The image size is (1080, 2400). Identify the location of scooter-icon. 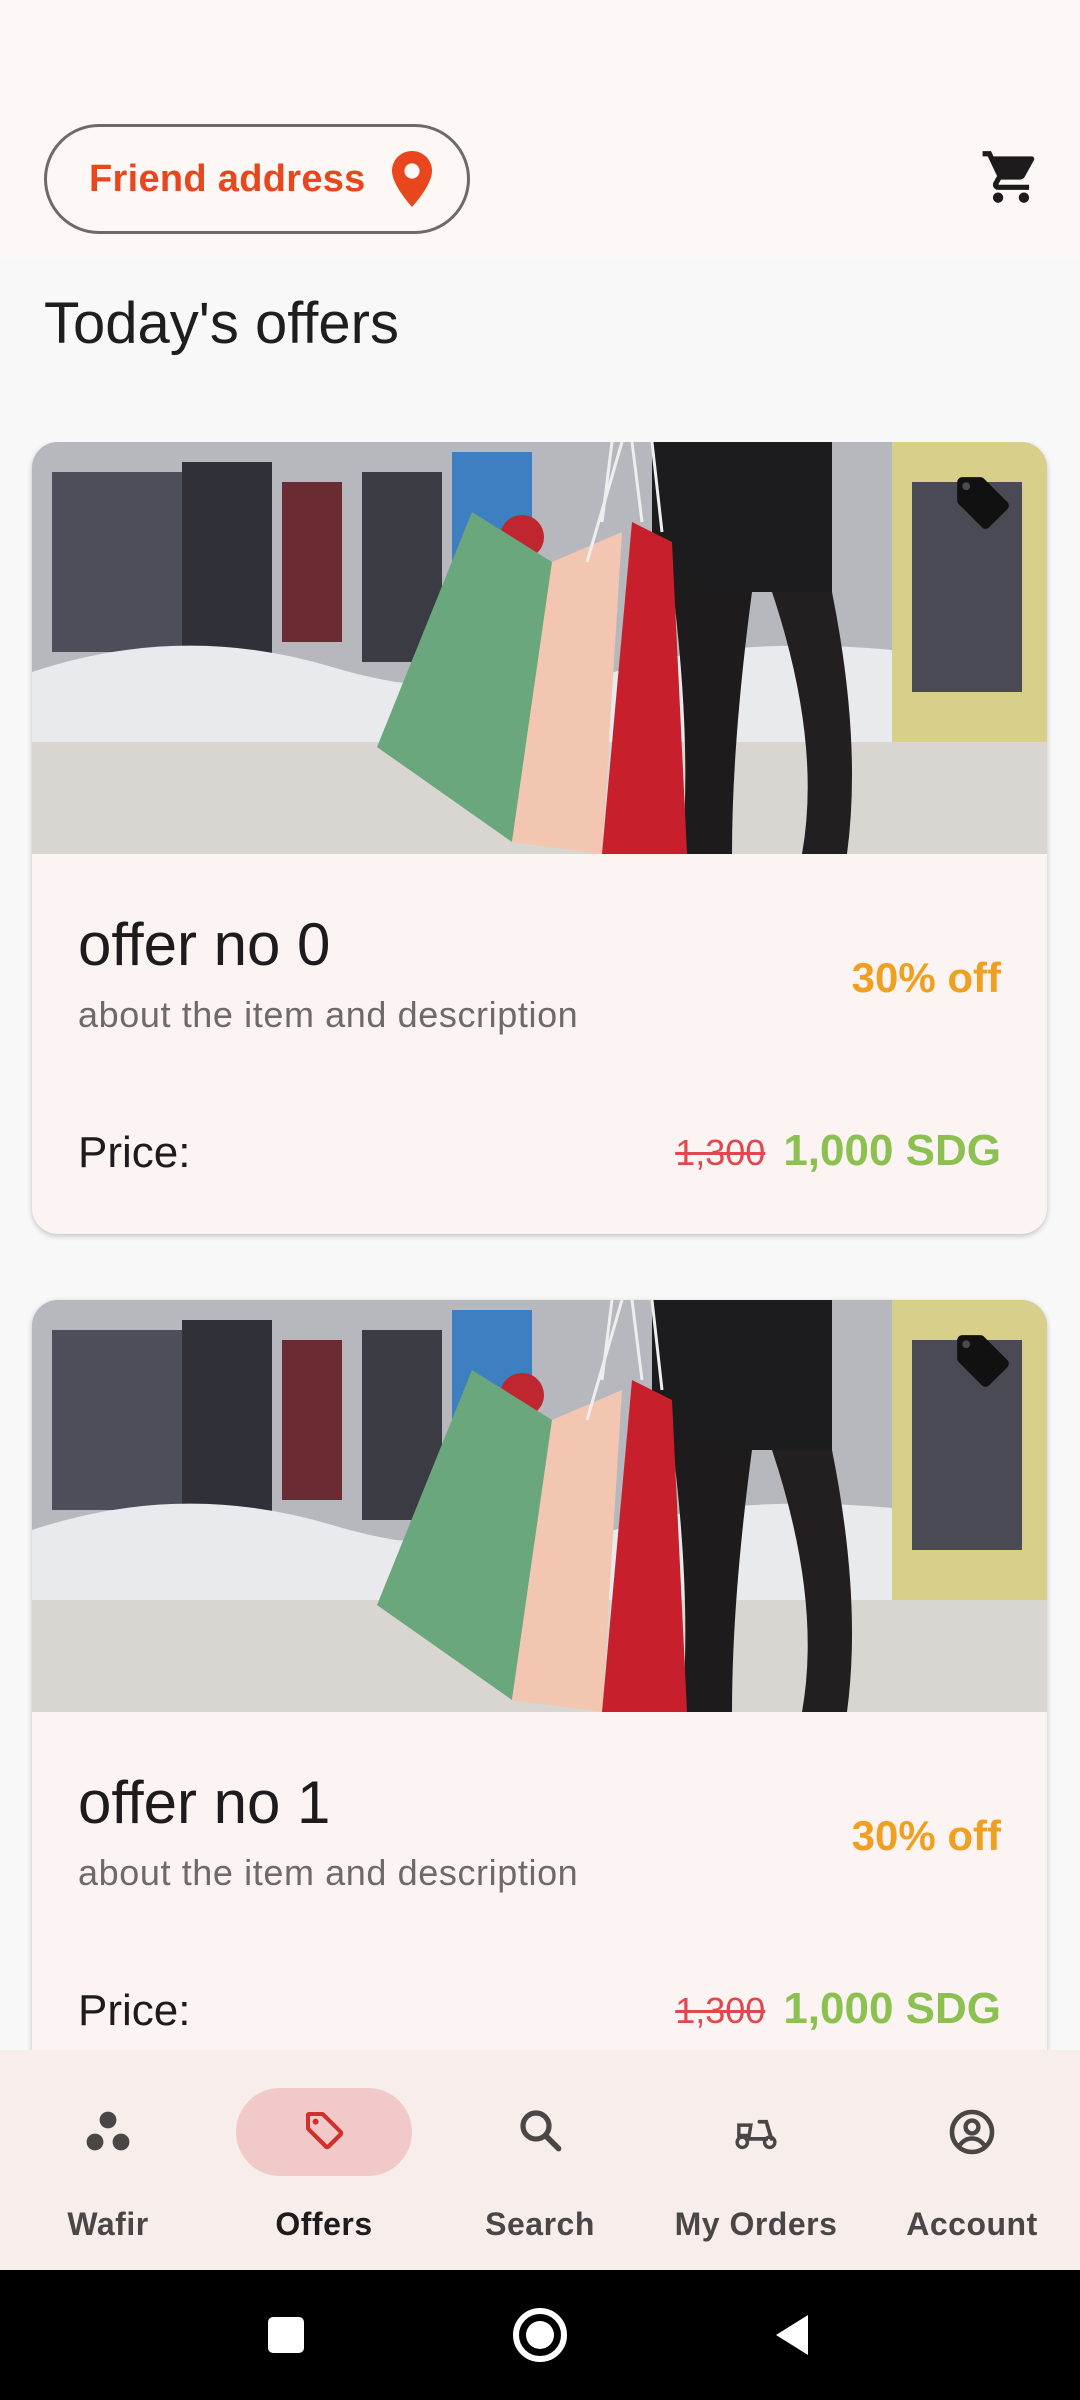
(756, 2134).